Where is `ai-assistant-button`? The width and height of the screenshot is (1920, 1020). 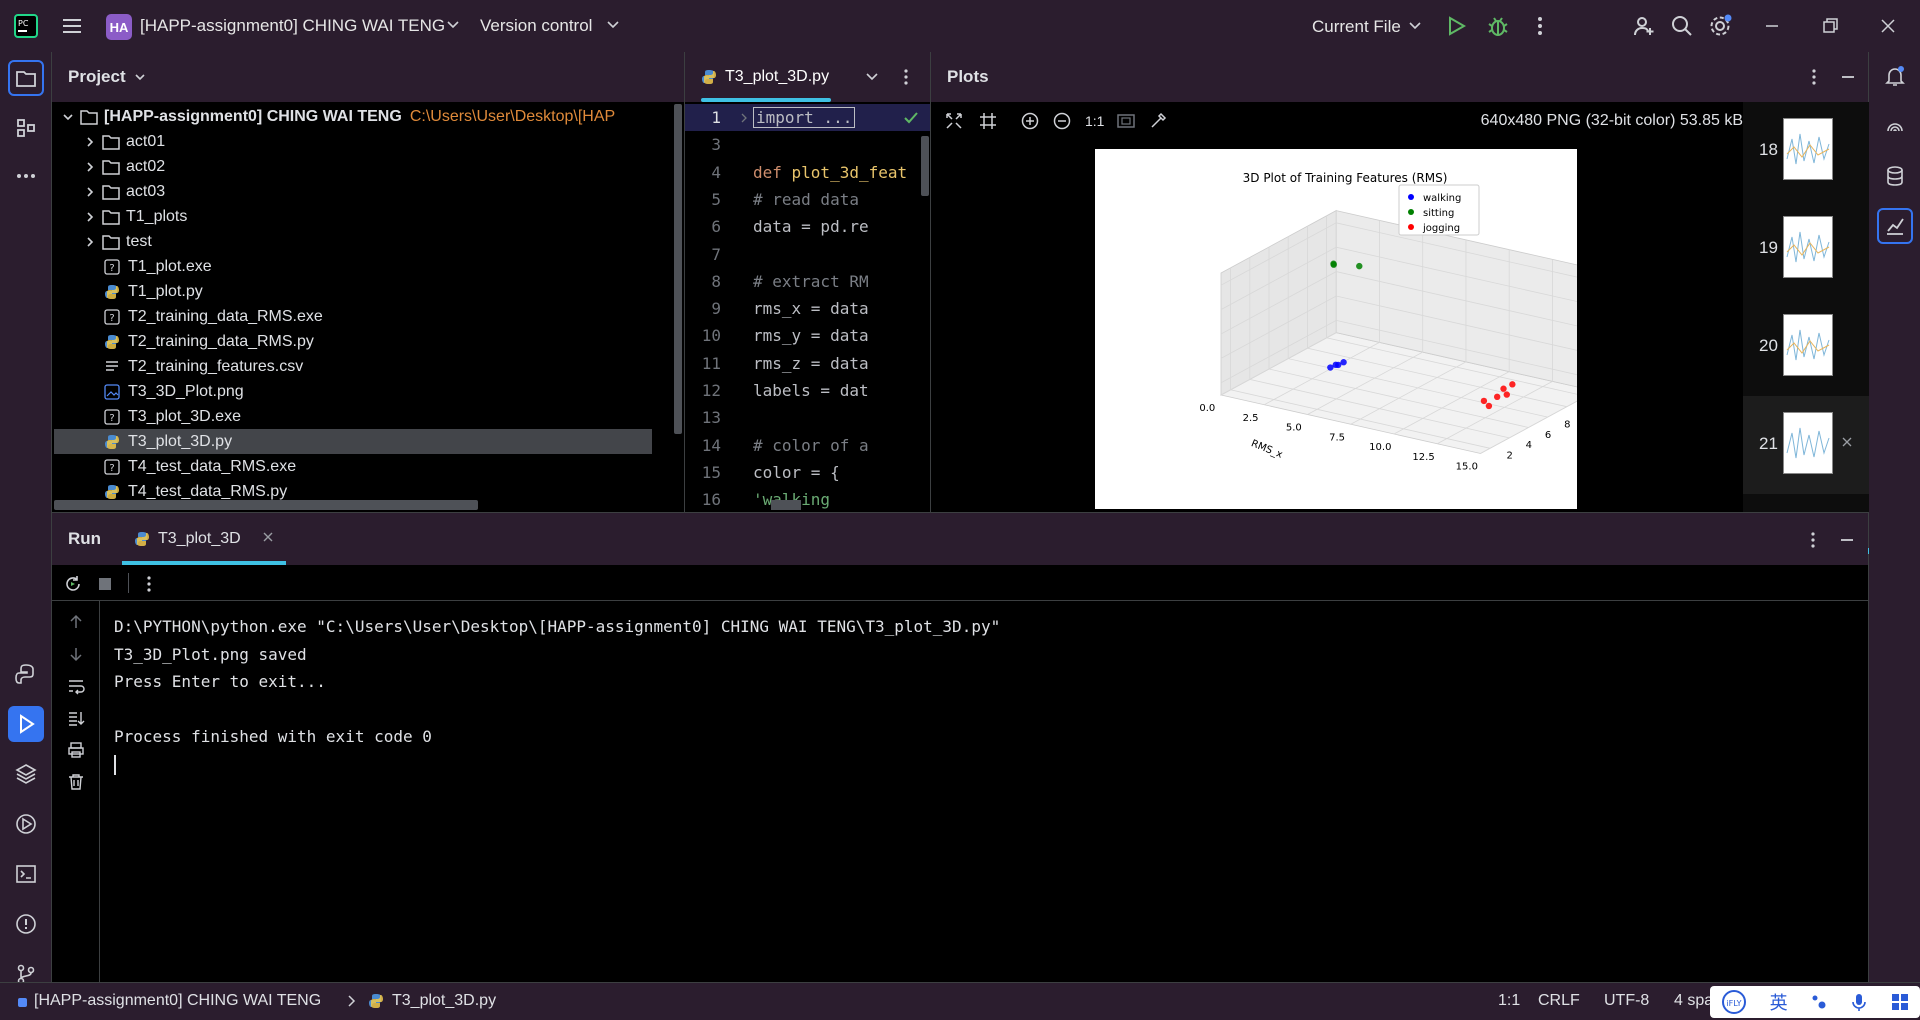 ai-assistant-button is located at coordinates (1895, 126).